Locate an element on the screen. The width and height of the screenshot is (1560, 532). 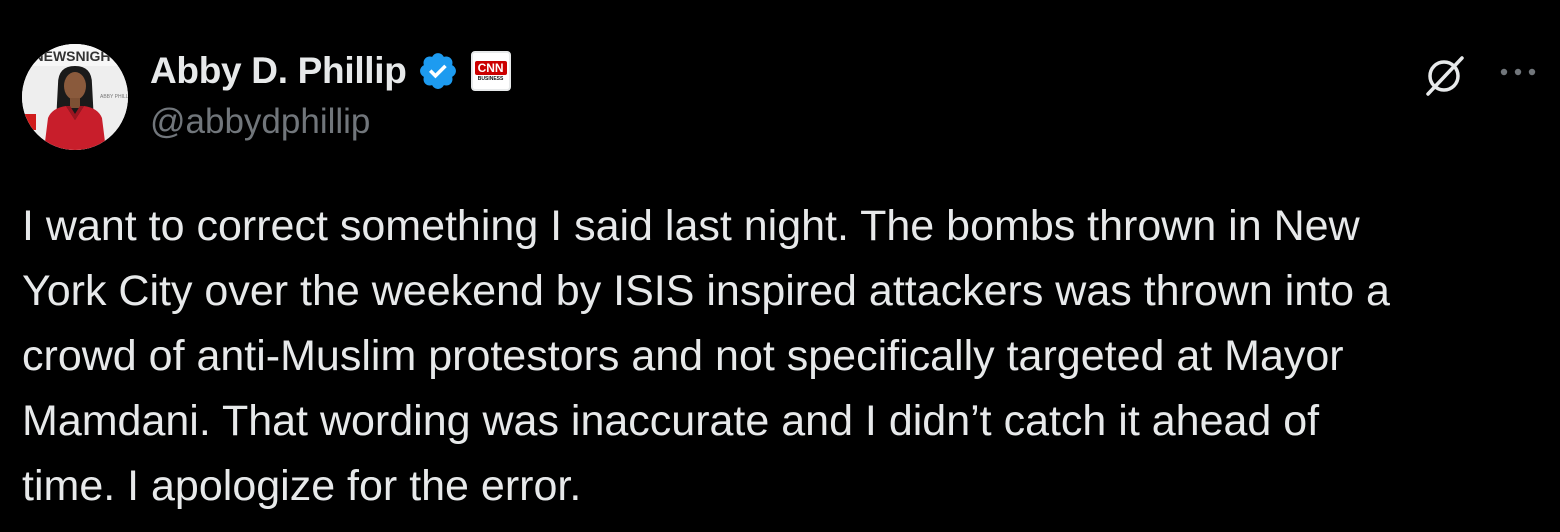
avatar-image: NEWSNIGH ABBY PHILLIP is located at coordinates (75, 97).